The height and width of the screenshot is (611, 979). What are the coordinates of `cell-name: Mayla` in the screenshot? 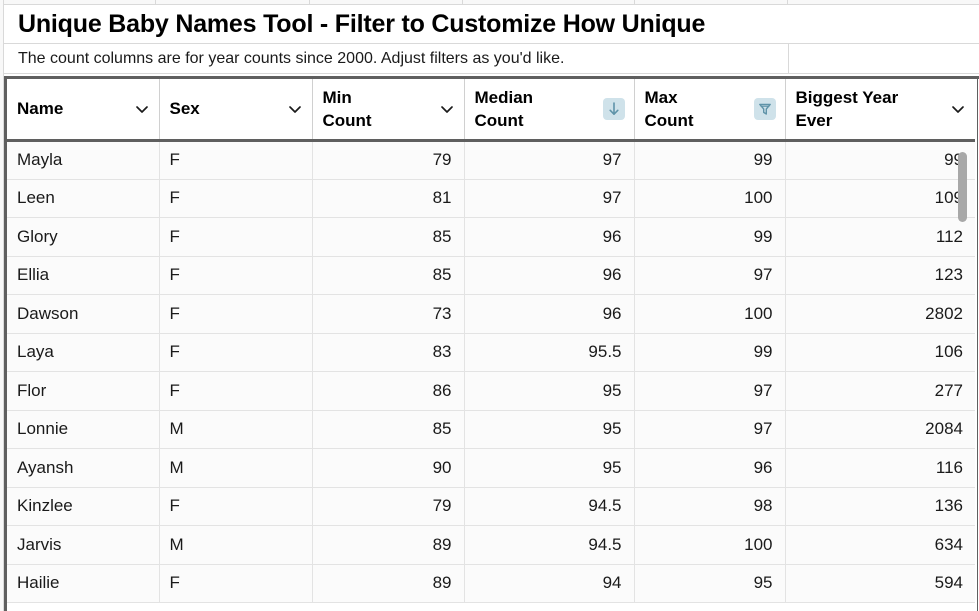 It's located at (83, 160).